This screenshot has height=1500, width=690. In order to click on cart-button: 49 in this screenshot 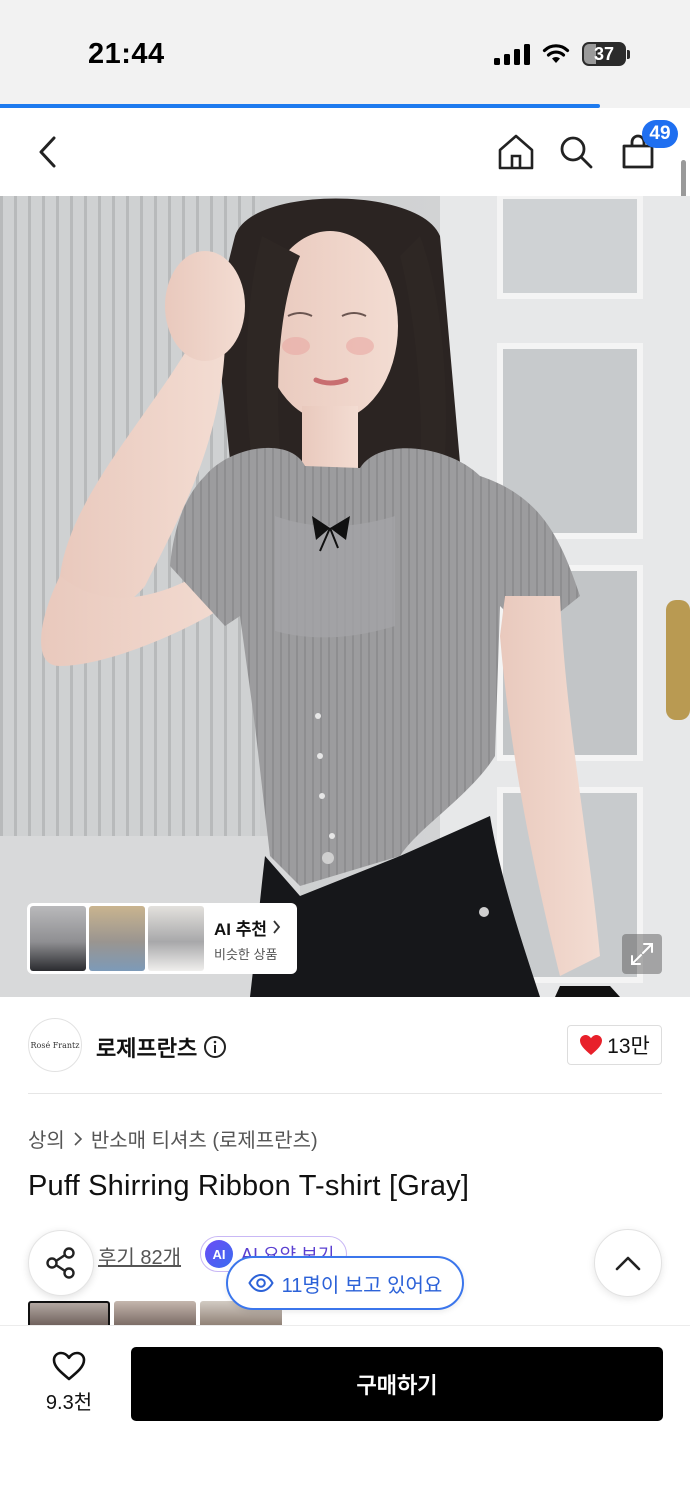, I will do `click(645, 149)`.